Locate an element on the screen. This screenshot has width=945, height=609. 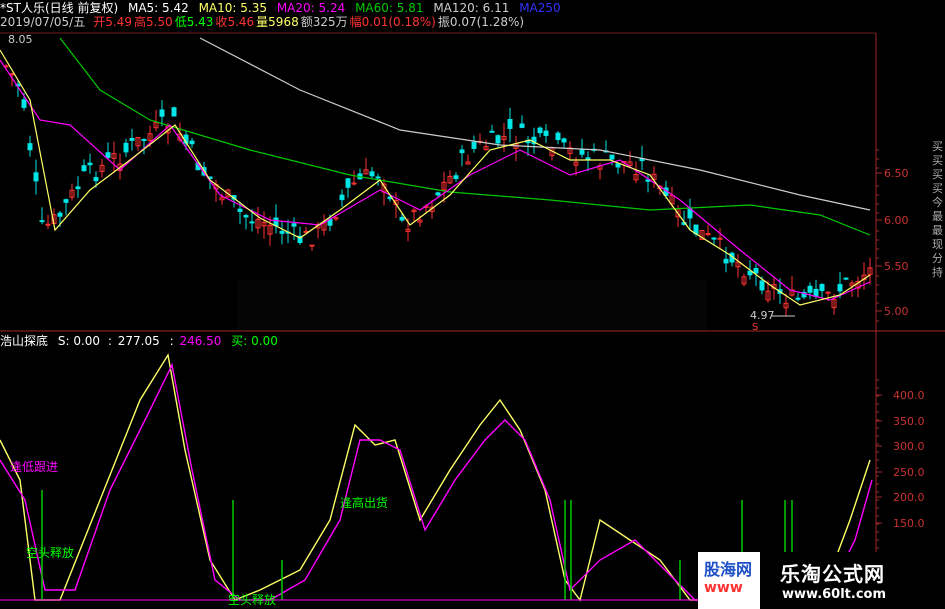
indicator-tick-label: 400.0 is located at coordinates (909, 395).